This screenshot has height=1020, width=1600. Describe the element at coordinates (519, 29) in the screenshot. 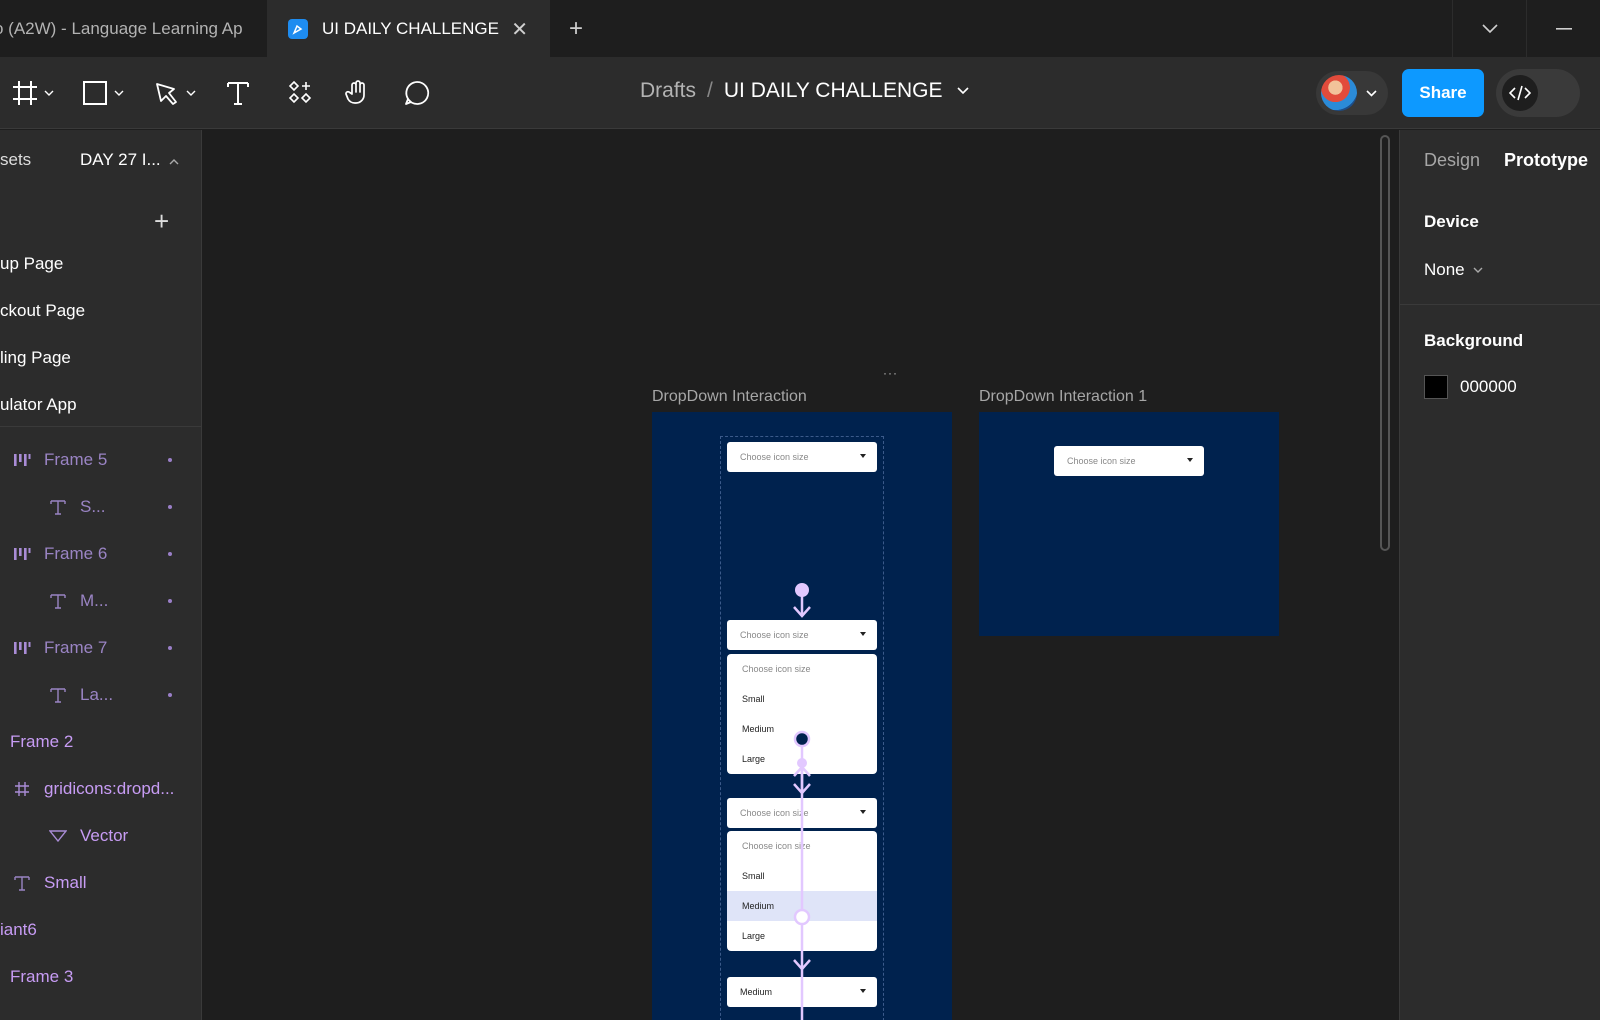

I see `close-tab-icon: ✕` at that location.